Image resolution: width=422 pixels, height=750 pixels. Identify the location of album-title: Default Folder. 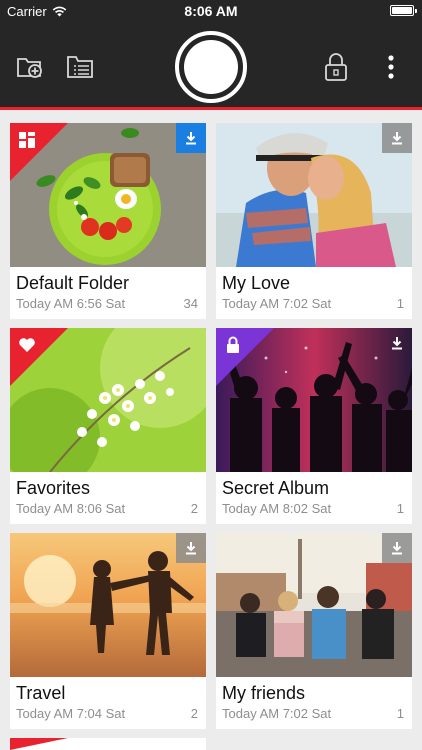
(73, 283).